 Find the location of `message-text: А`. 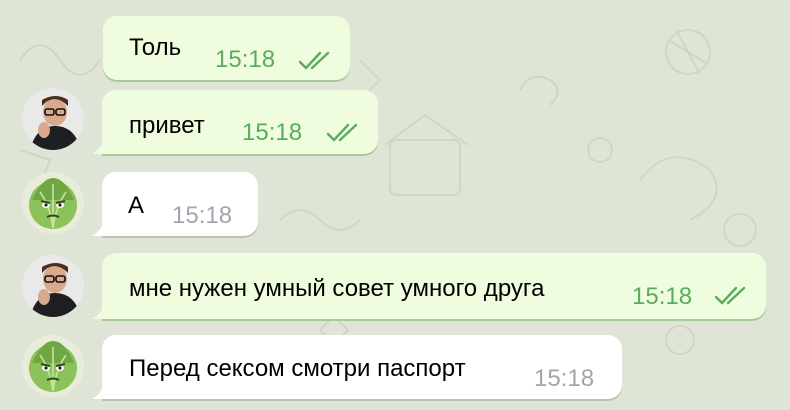

message-text: А is located at coordinates (136, 205).